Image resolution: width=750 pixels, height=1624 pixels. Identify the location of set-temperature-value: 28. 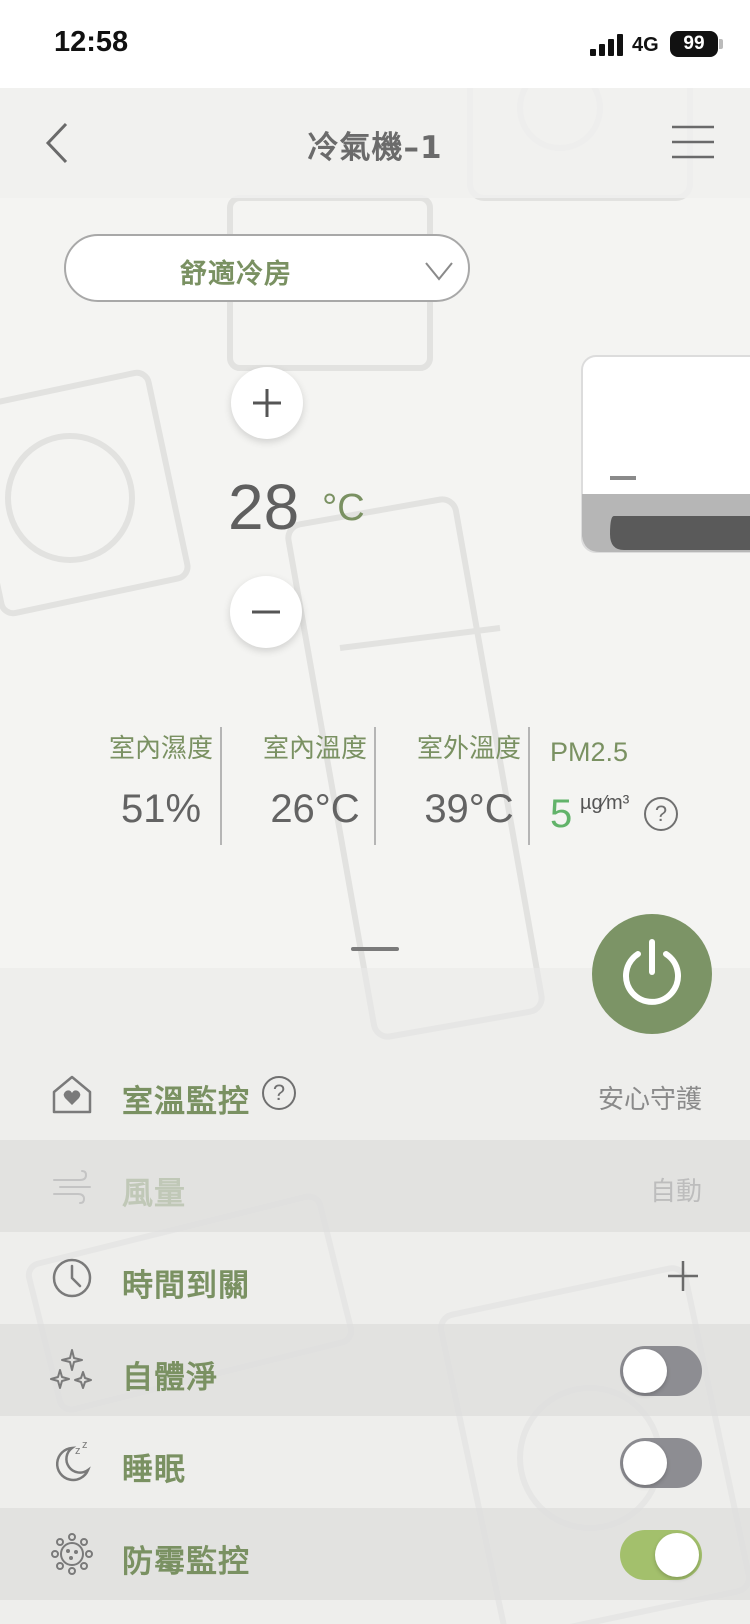
(264, 507).